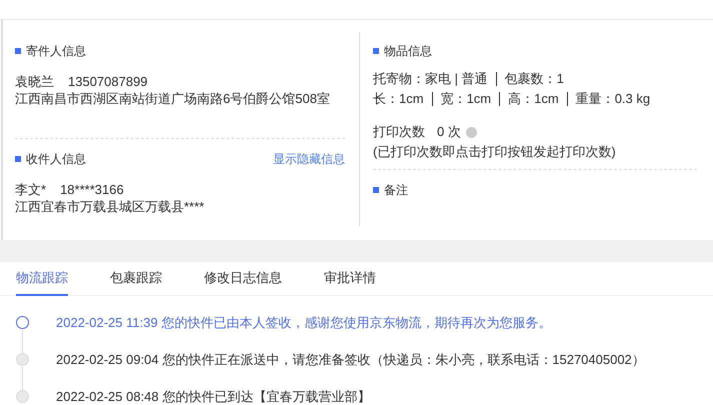 Image resolution: width=713 pixels, height=405 pixels. Describe the element at coordinates (396, 190) in the screenshot. I see `section-title: 备注` at that location.